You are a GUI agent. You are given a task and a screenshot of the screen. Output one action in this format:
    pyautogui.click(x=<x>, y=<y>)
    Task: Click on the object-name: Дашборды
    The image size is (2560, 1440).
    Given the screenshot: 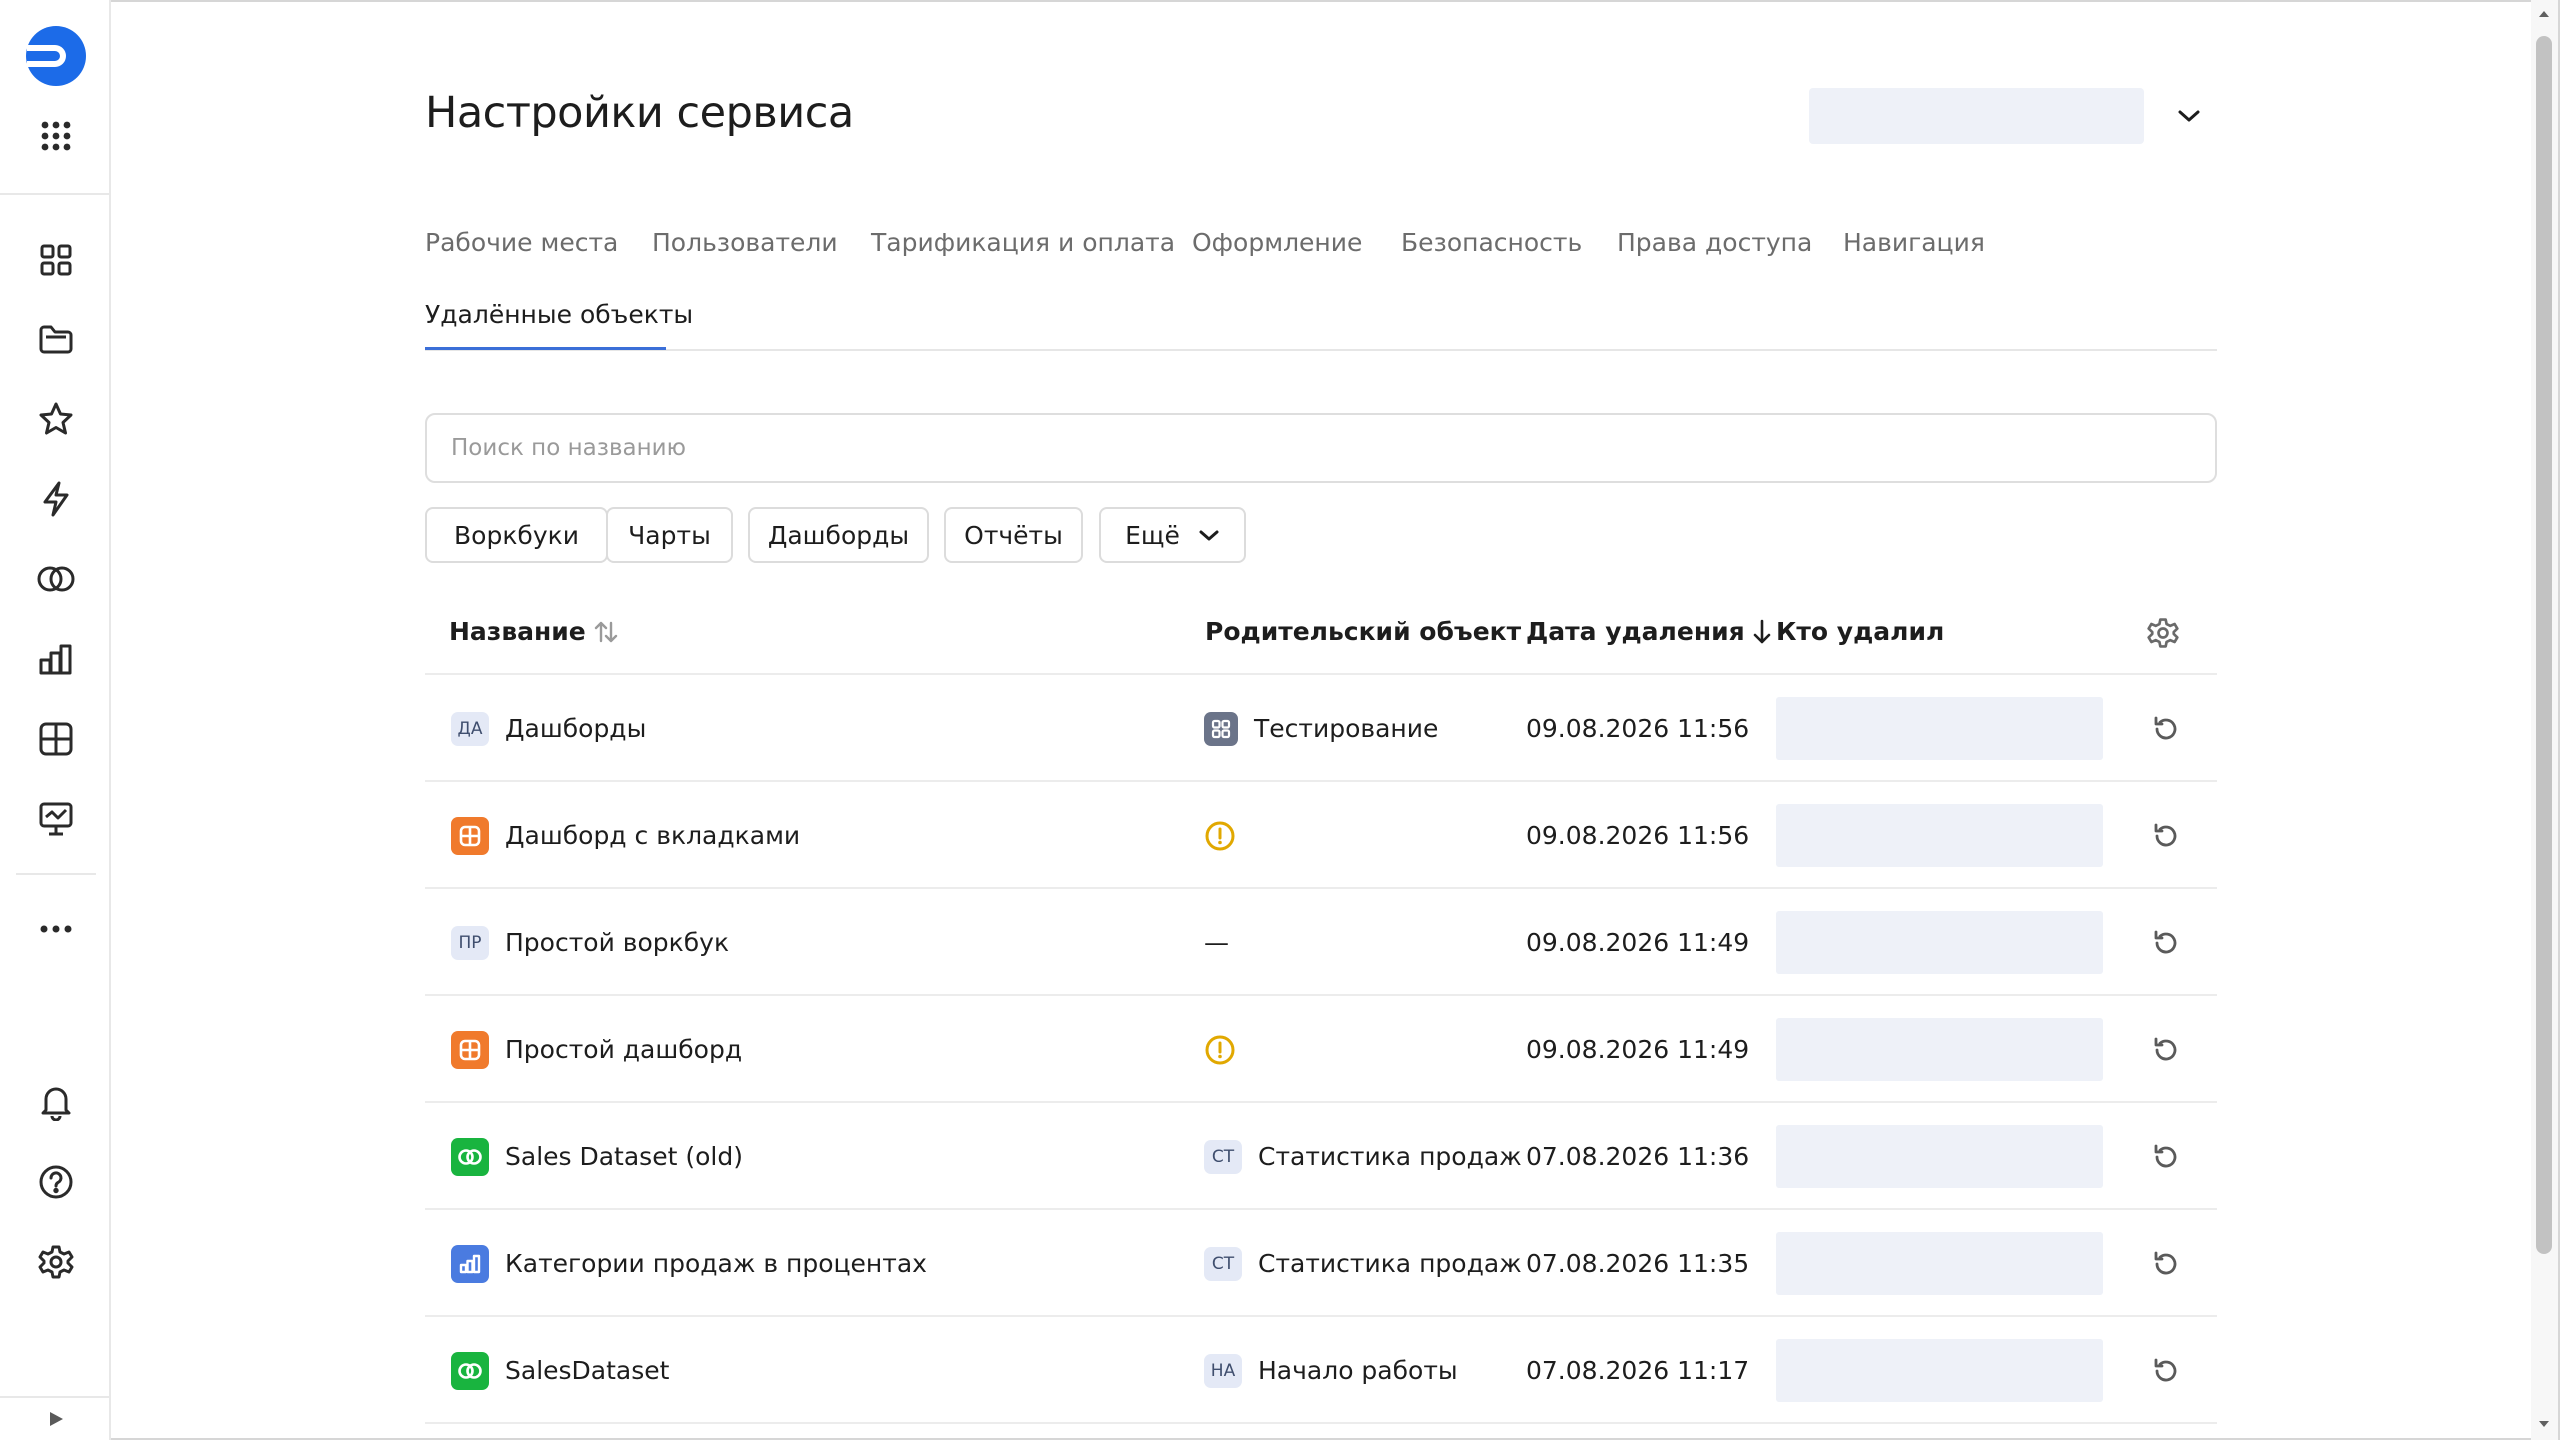 What is the action you would take?
    pyautogui.click(x=576, y=728)
    